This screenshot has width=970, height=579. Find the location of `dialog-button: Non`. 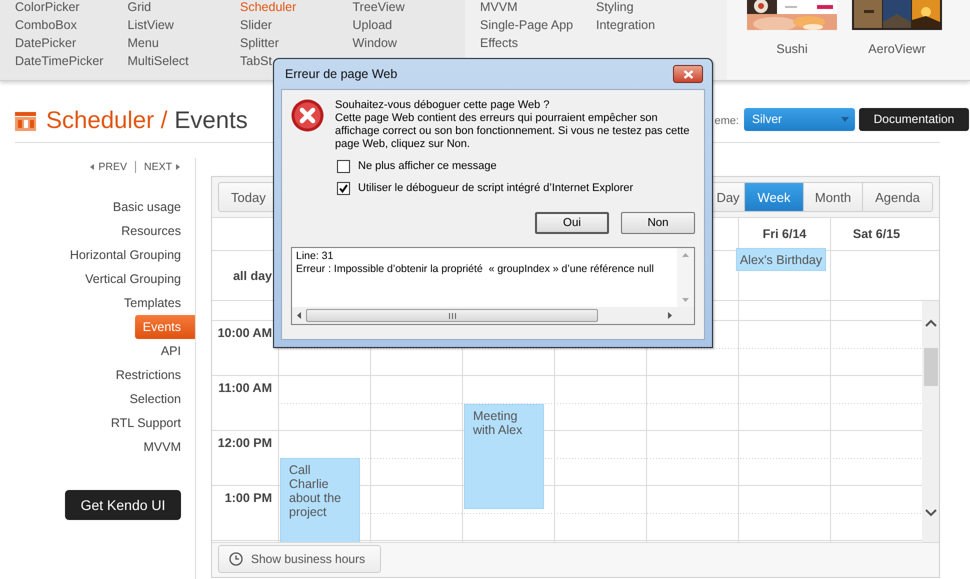

dialog-button: Non is located at coordinates (658, 223).